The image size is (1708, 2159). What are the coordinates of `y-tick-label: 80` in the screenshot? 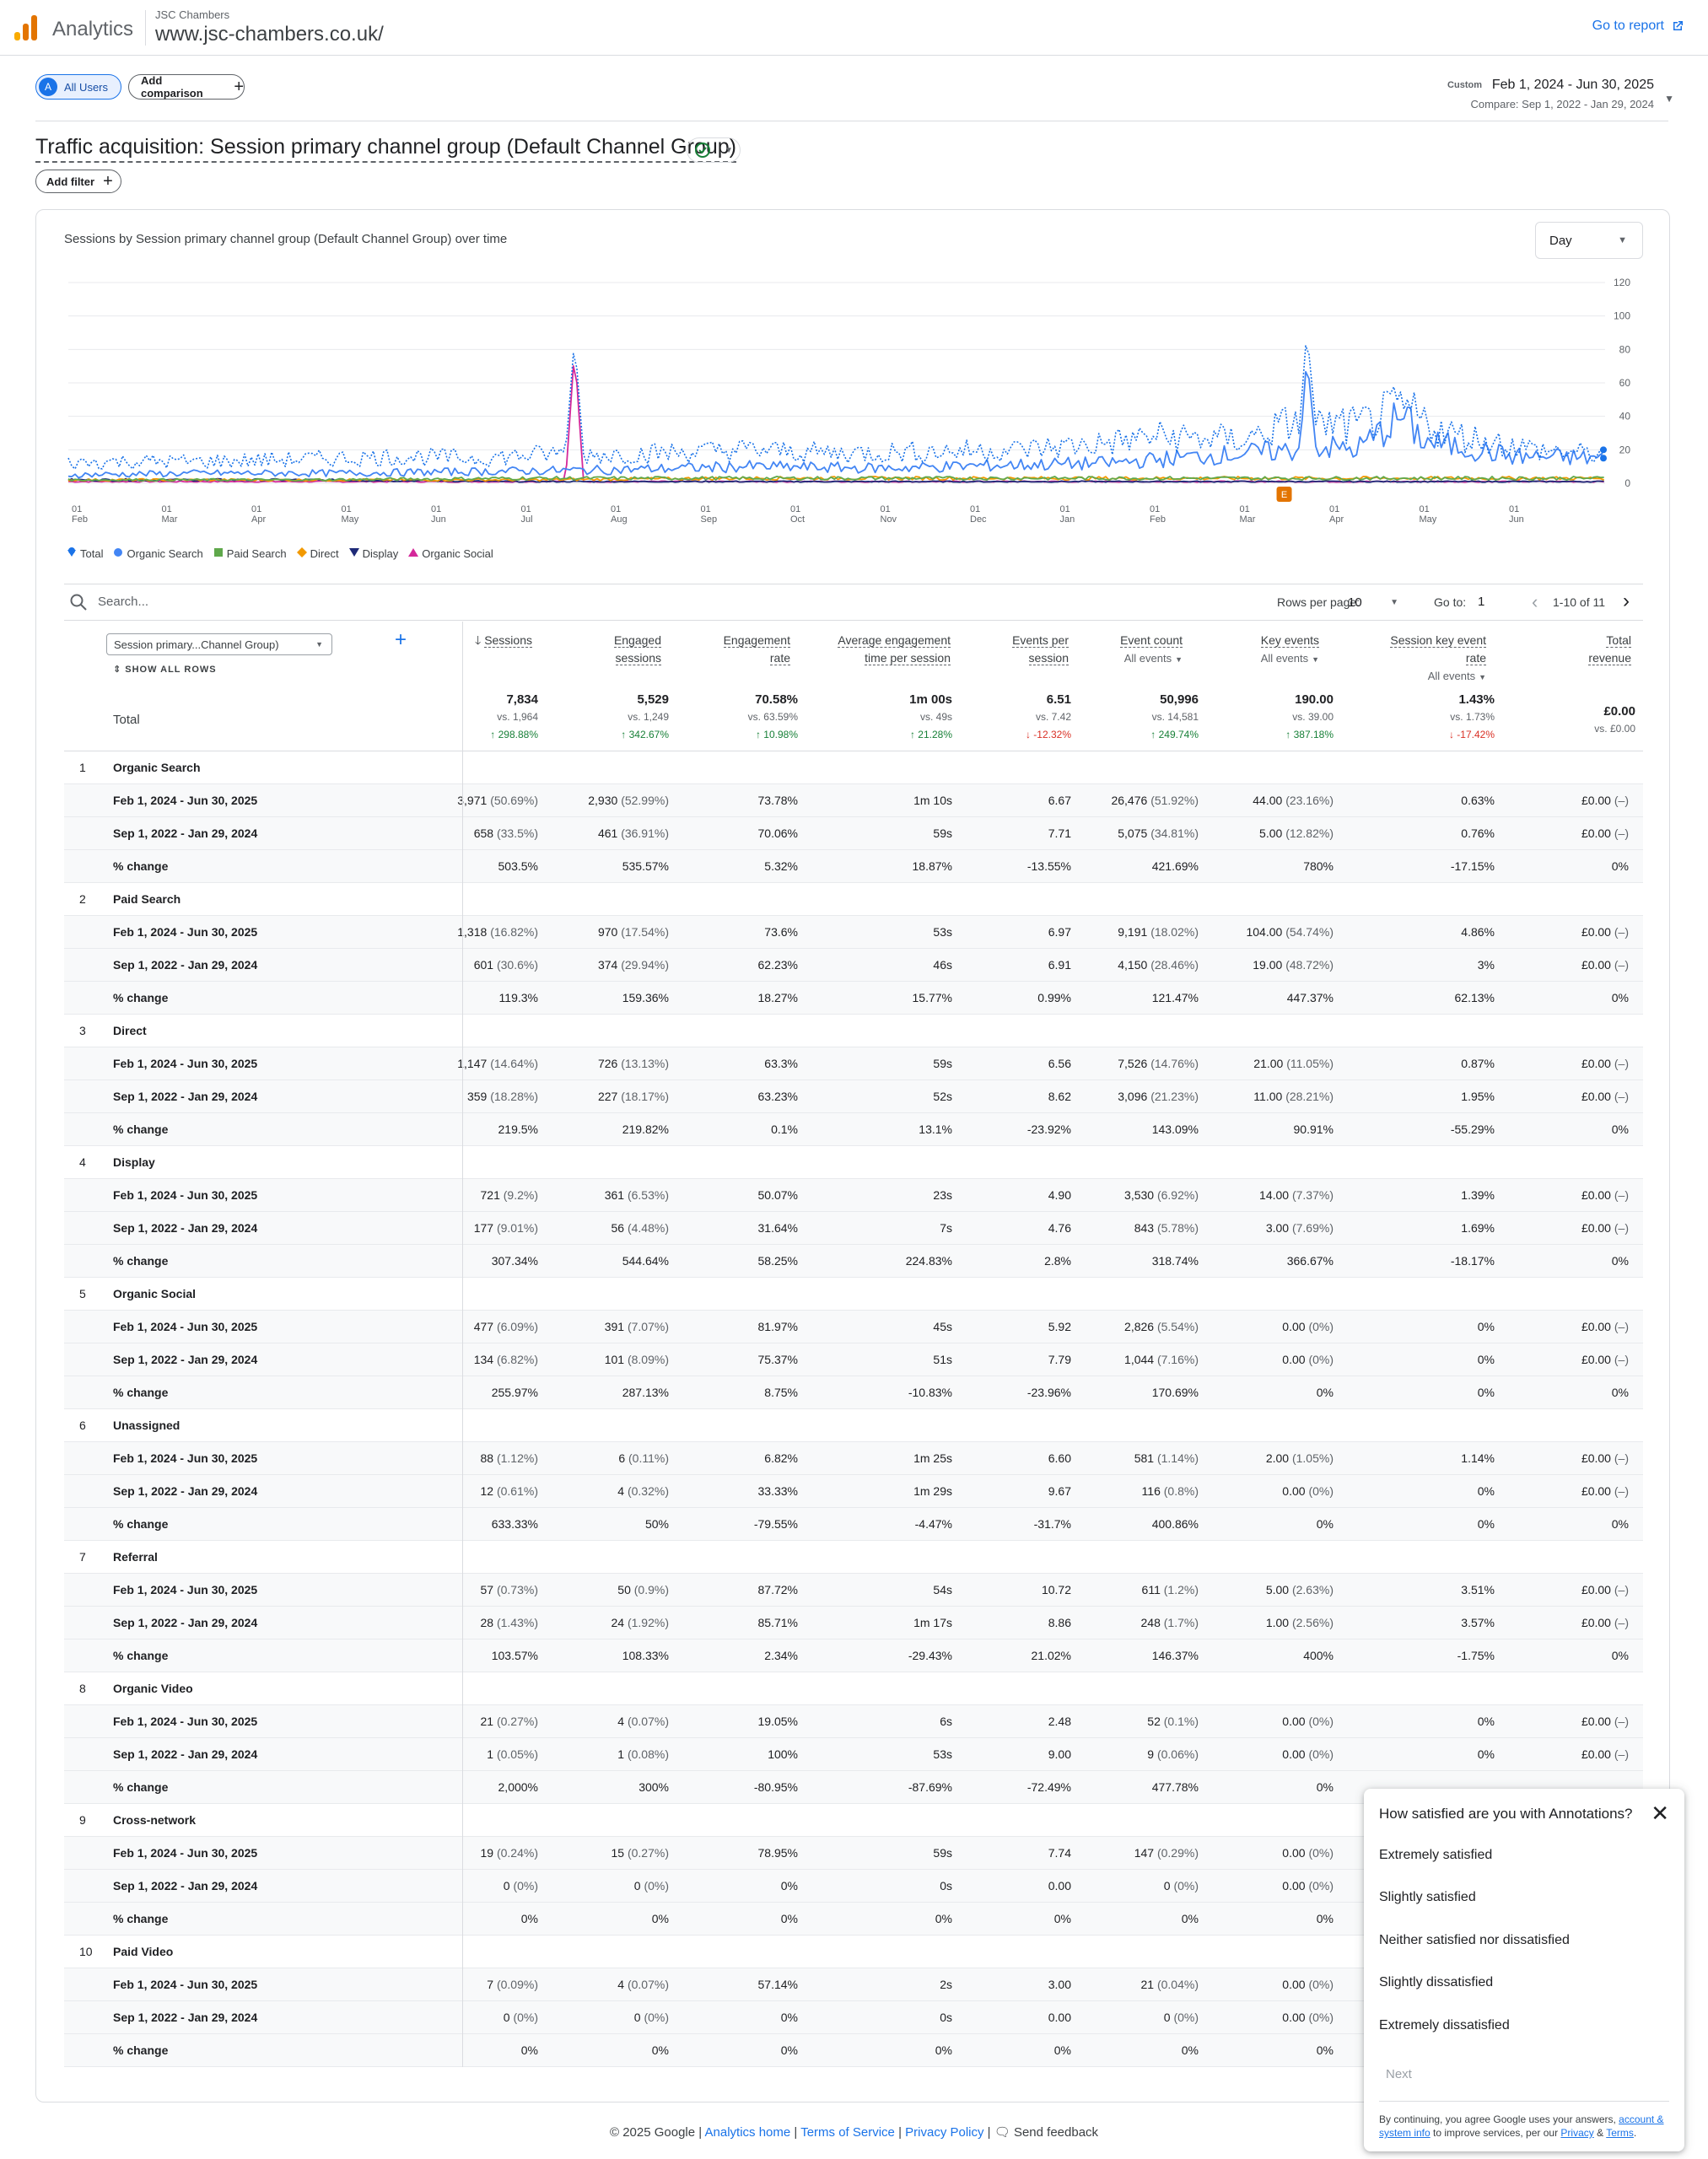 It's located at (1625, 349).